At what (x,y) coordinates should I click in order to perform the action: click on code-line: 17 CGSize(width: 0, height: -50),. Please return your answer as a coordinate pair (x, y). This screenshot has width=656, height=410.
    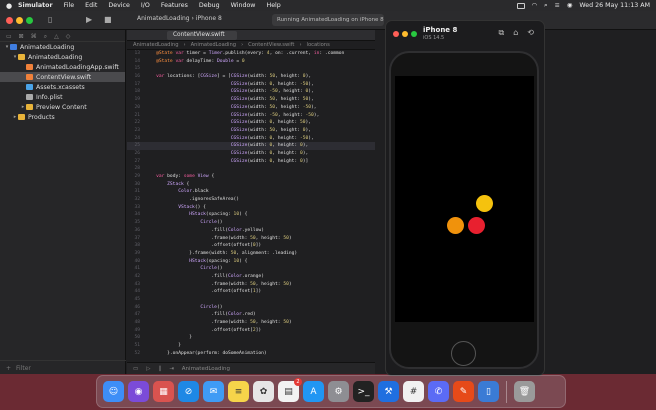
    Looking at the image, I should click on (251, 85).